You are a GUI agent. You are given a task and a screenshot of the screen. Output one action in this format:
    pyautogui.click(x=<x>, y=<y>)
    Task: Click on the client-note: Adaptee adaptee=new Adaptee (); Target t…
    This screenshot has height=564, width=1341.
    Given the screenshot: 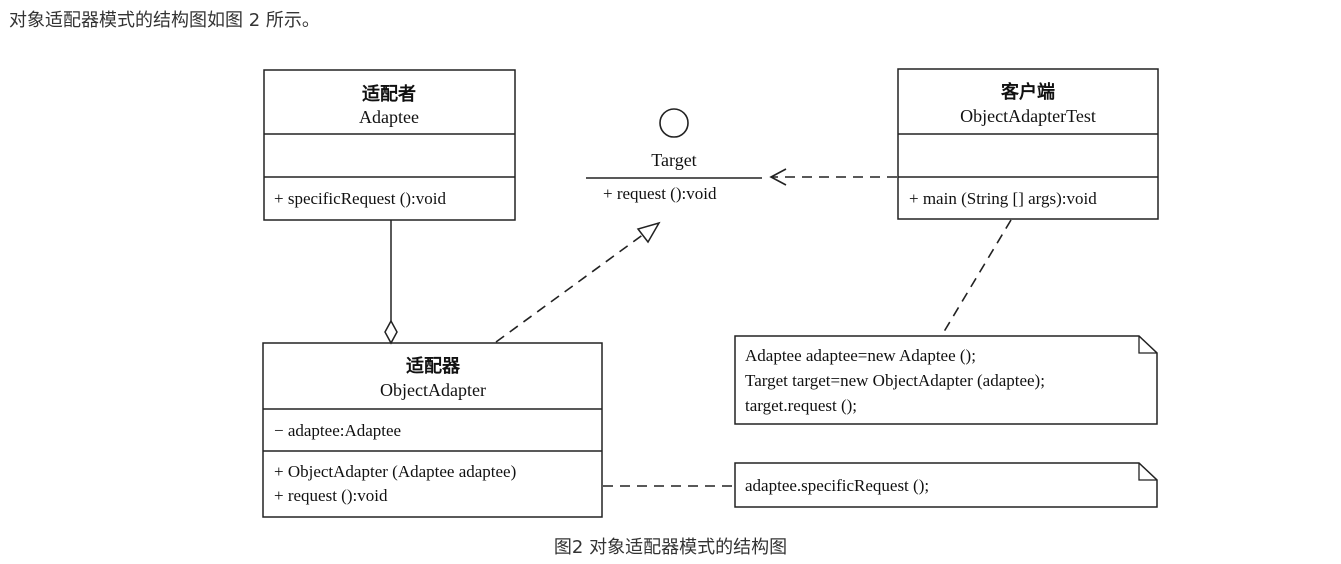 What is the action you would take?
    pyautogui.click(x=946, y=380)
    